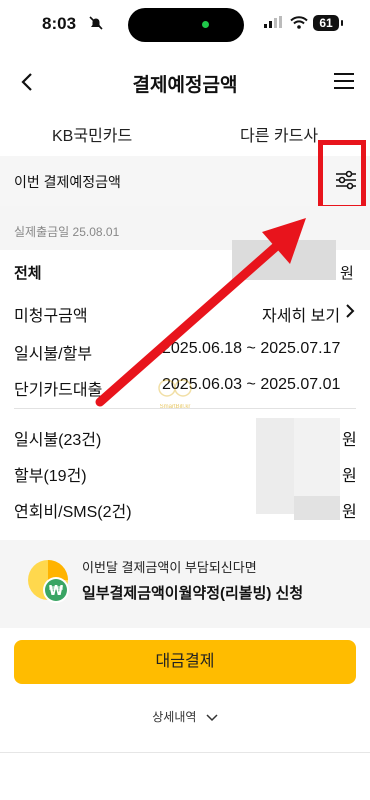 This screenshot has width=370, height=800. What do you see at coordinates (58, 440) in the screenshot?
I see `lump-sum-label: 일시불(23건)` at bounding box center [58, 440].